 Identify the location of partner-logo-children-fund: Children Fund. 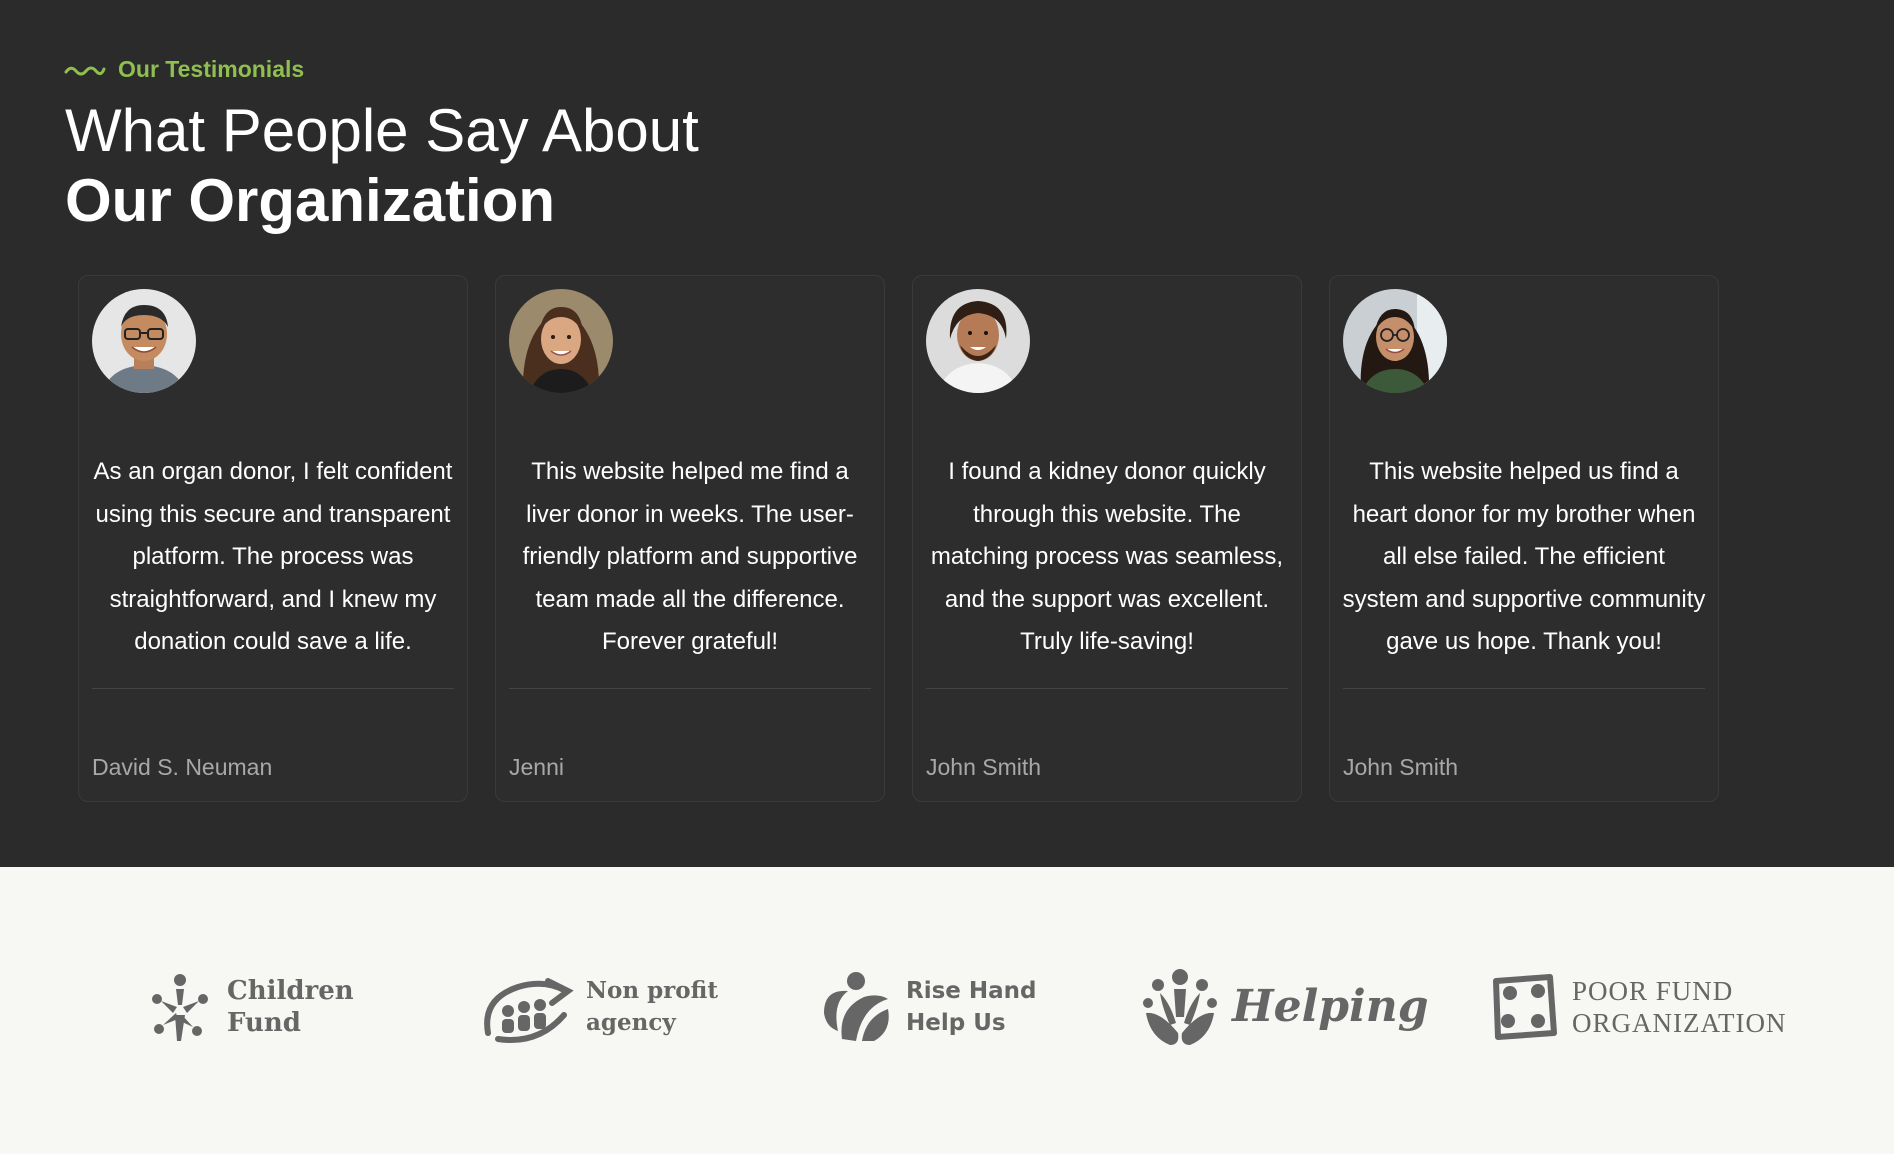
(249, 1007).